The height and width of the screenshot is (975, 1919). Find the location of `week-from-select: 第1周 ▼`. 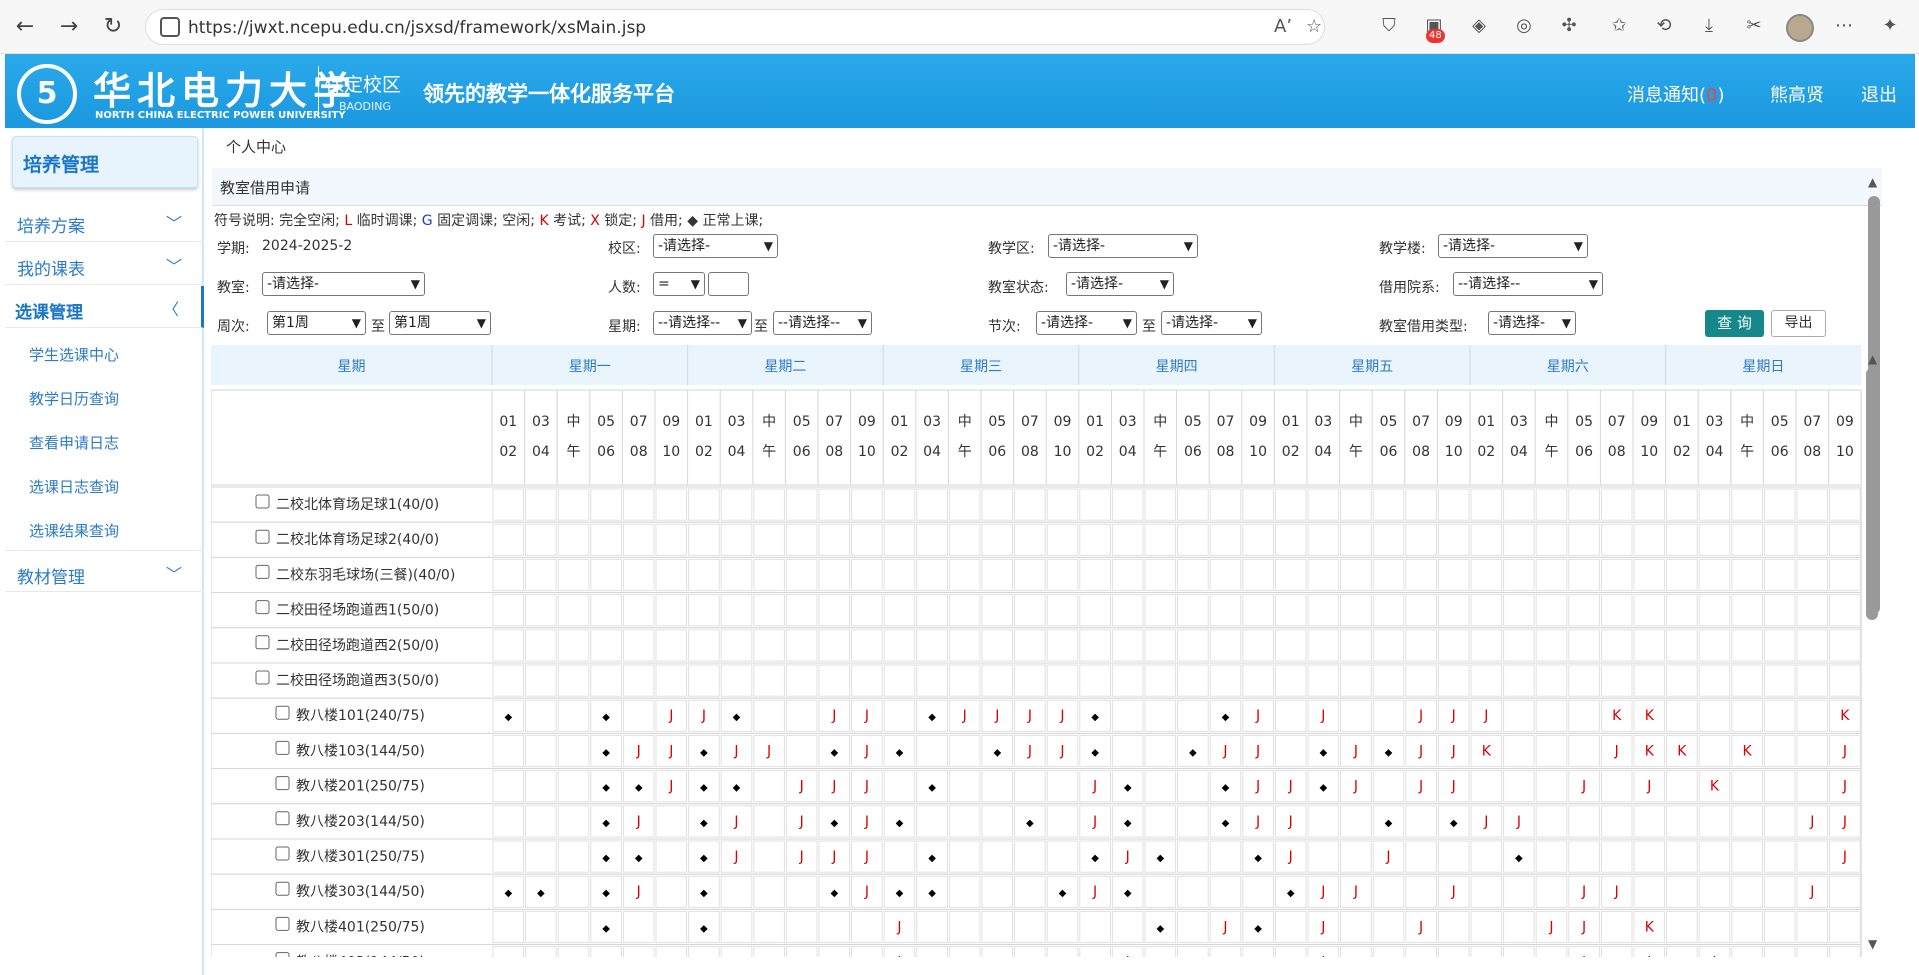

week-from-select: 第1周 ▼ is located at coordinates (316, 323).